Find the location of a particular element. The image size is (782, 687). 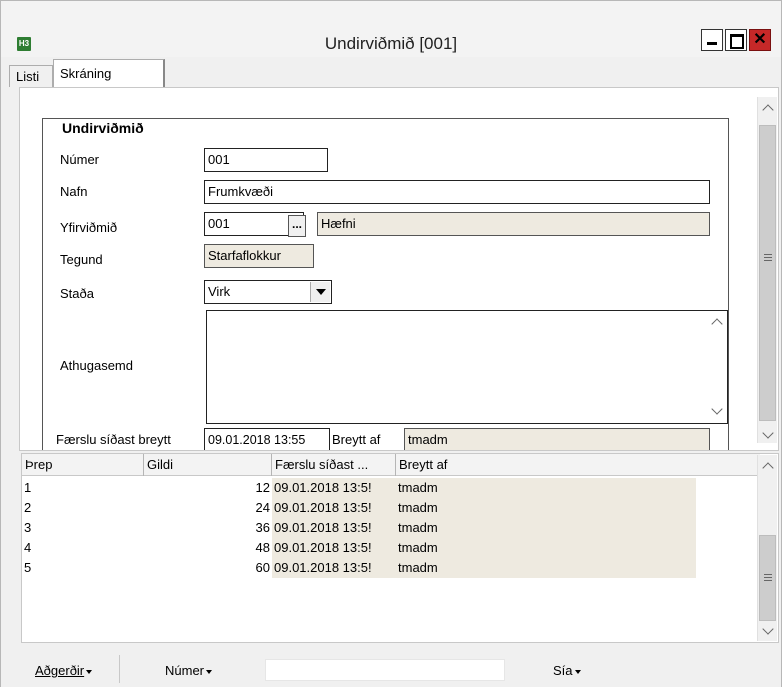

tegund-field: Starfaflokkur is located at coordinates (259, 256).